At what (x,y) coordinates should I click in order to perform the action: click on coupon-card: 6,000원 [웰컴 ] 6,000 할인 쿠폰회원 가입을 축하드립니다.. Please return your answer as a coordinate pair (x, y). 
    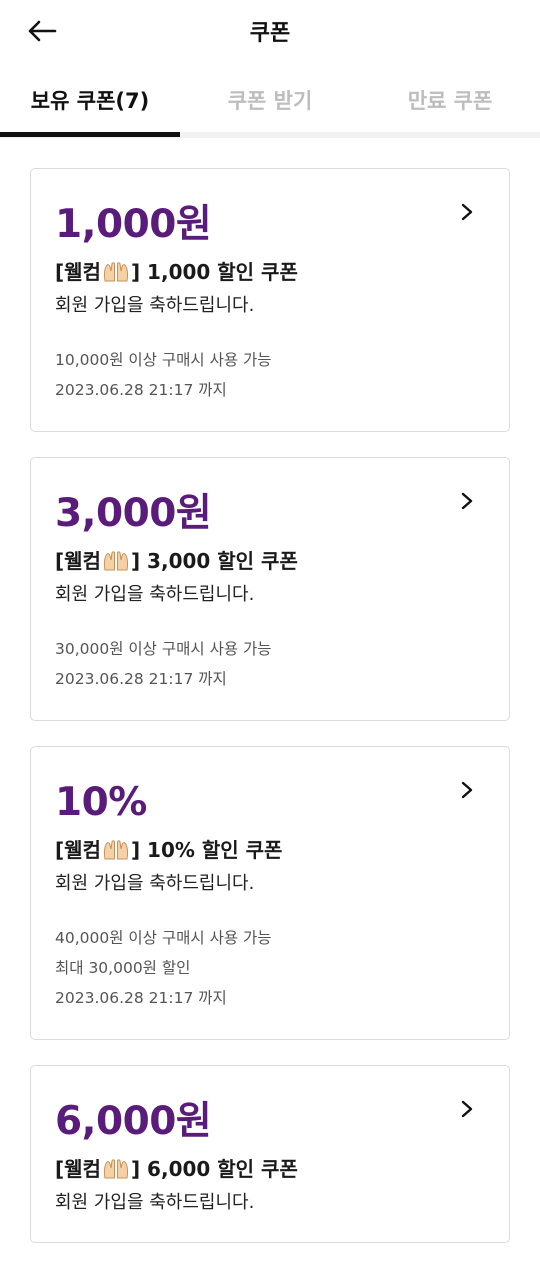
    Looking at the image, I should click on (270, 1154).